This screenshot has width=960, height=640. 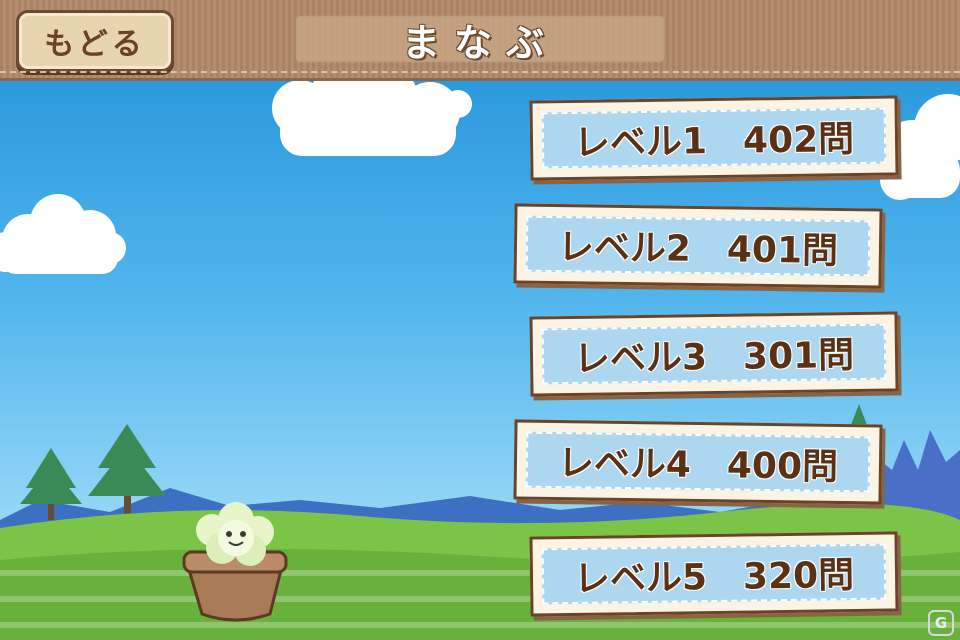 I want to click on header-bar: もどる まなぶ, so click(x=480, y=40).